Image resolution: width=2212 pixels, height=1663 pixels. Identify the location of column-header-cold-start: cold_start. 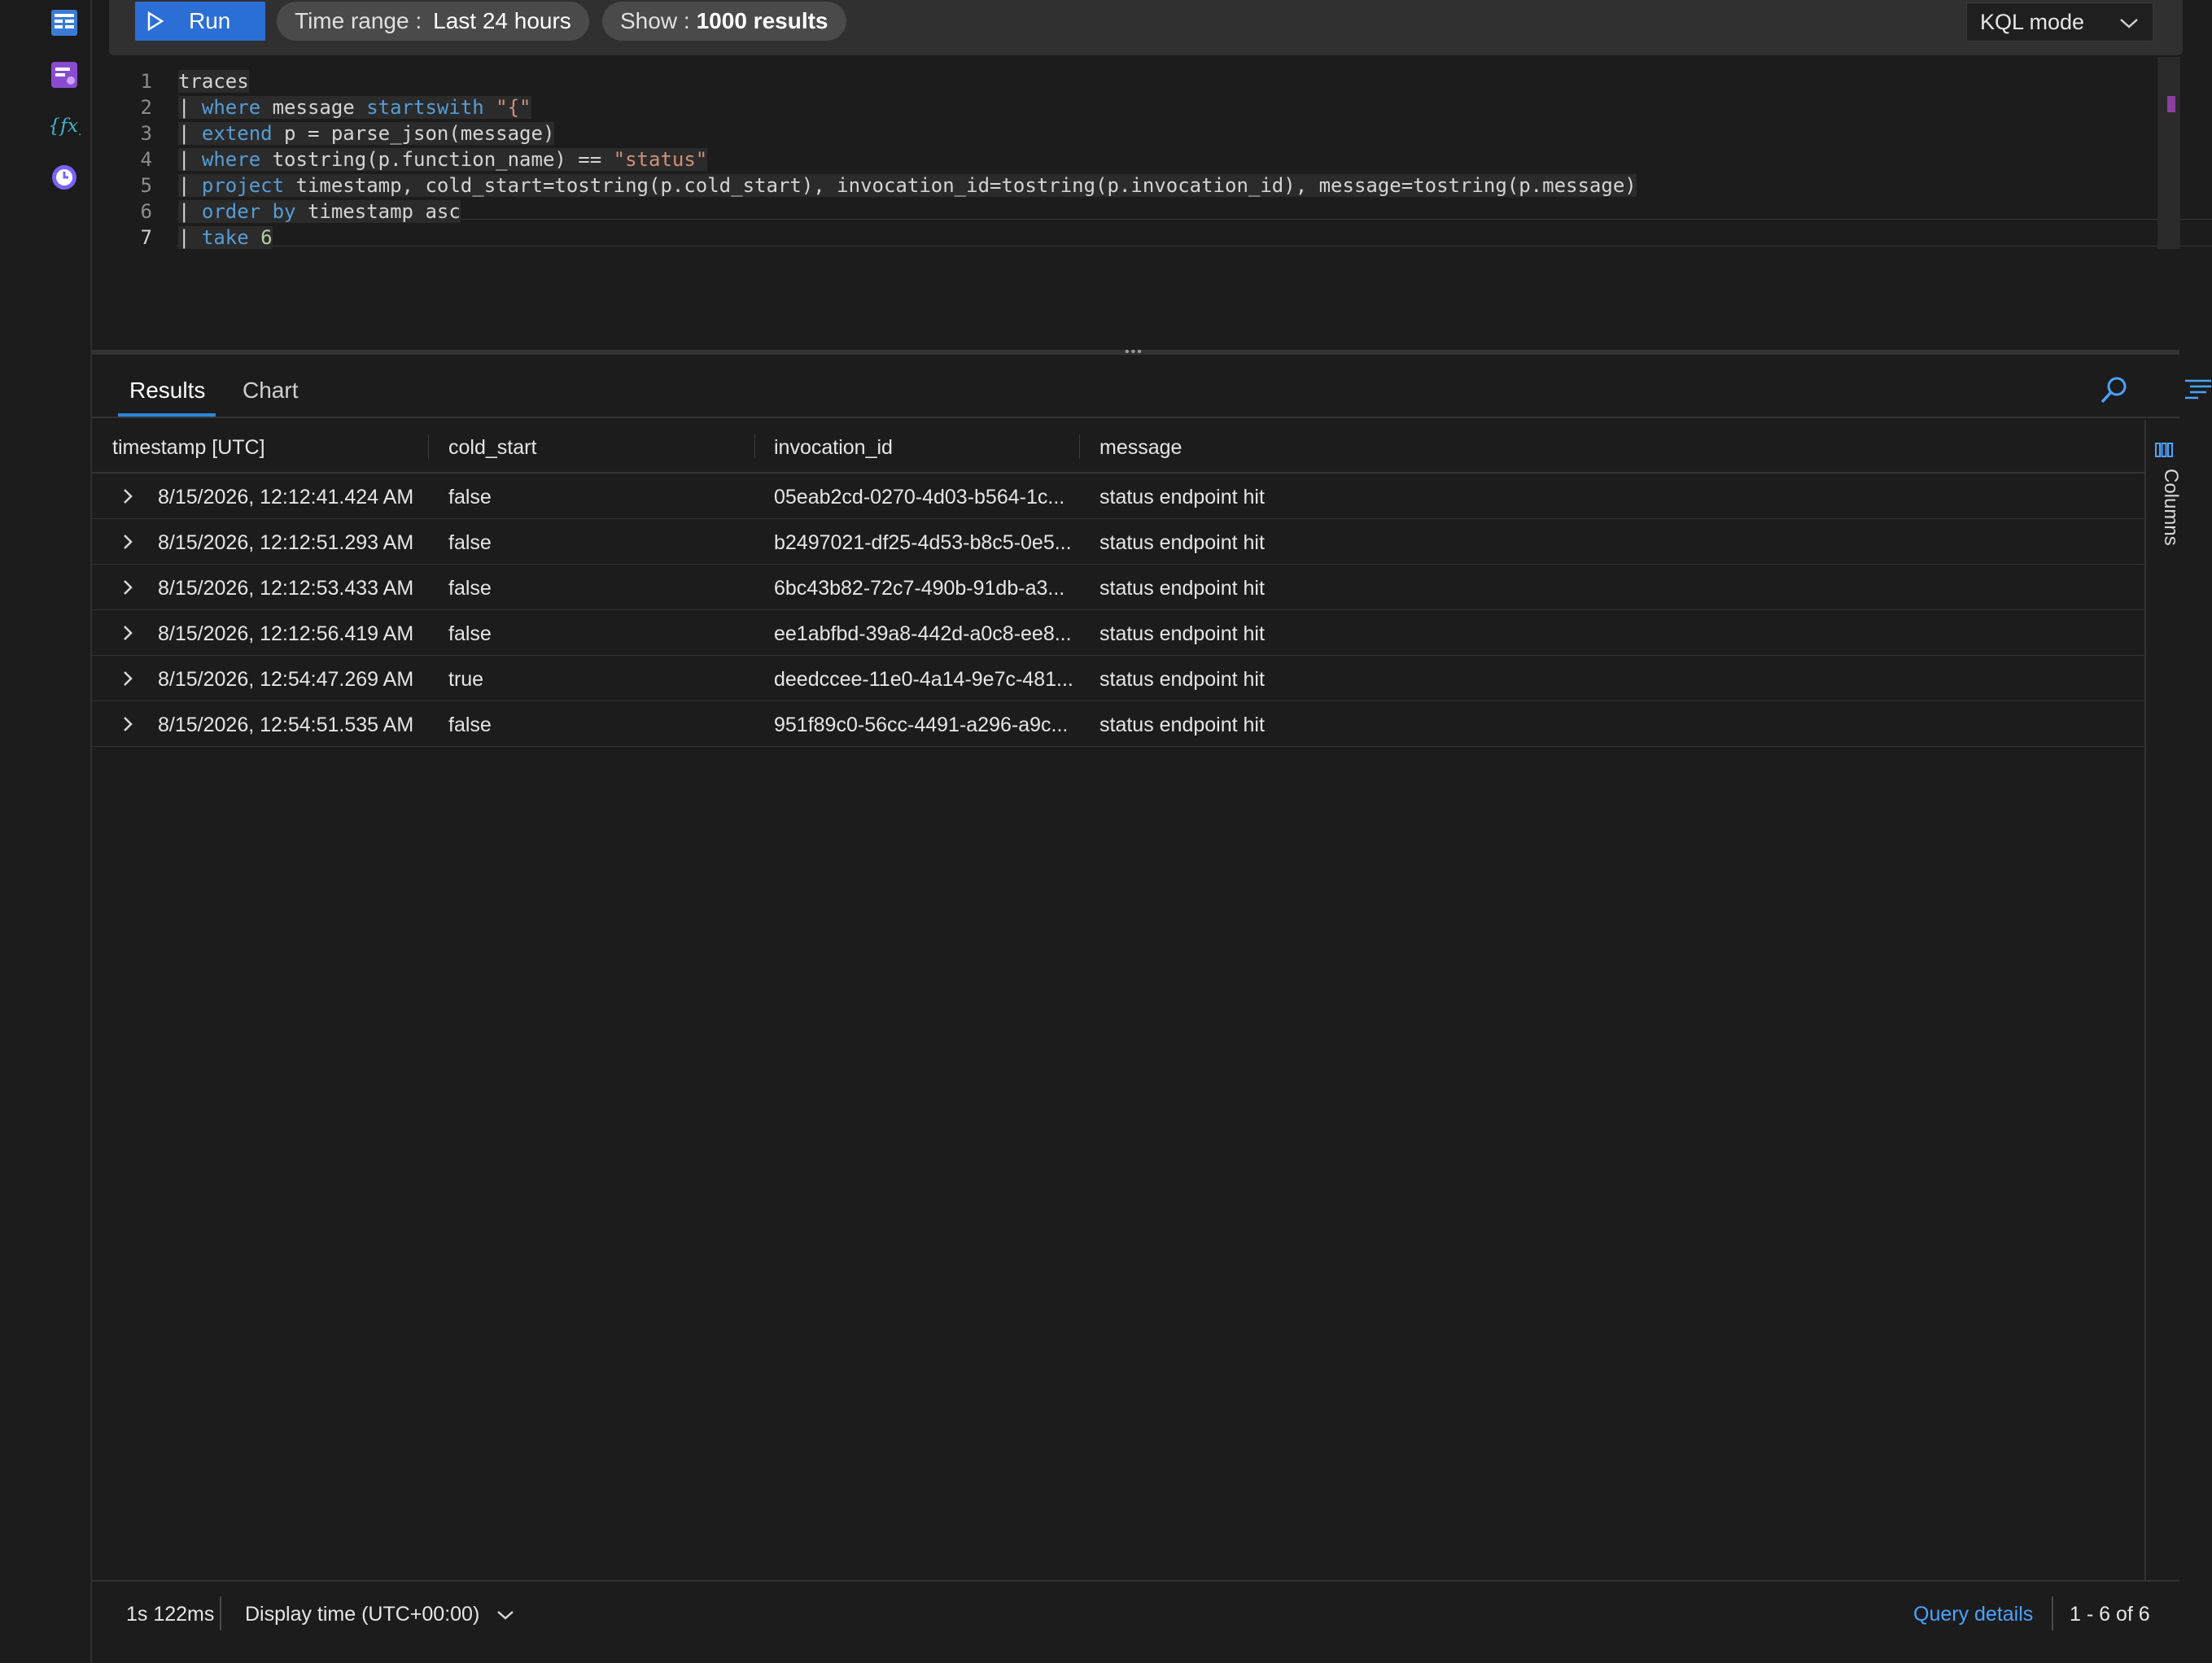
(492, 448).